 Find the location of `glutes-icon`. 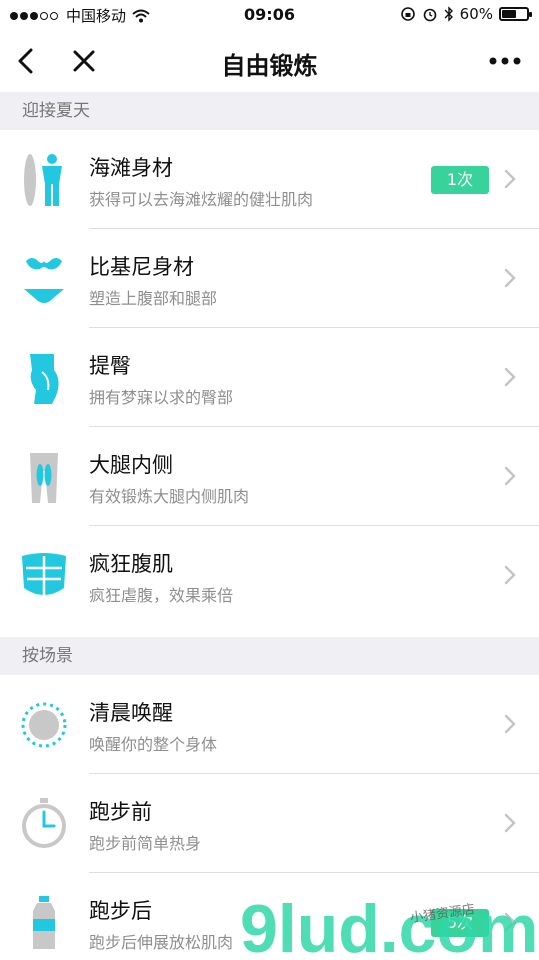

glutes-icon is located at coordinates (44, 379).